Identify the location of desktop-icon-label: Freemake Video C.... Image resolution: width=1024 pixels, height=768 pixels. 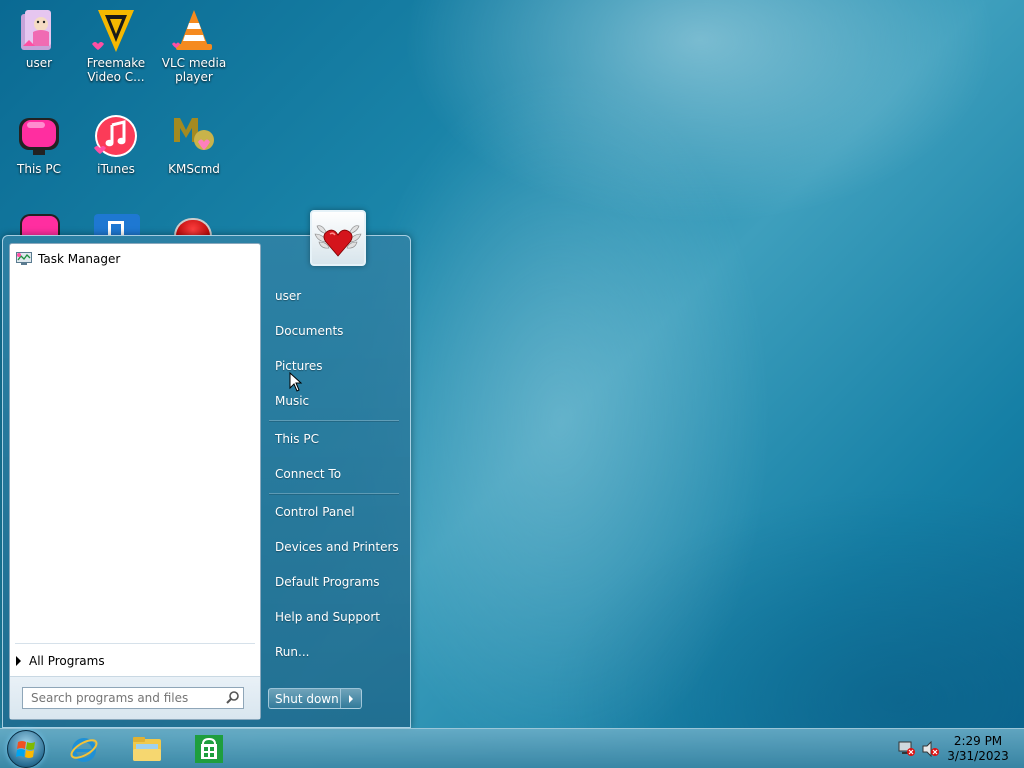
(116, 70).